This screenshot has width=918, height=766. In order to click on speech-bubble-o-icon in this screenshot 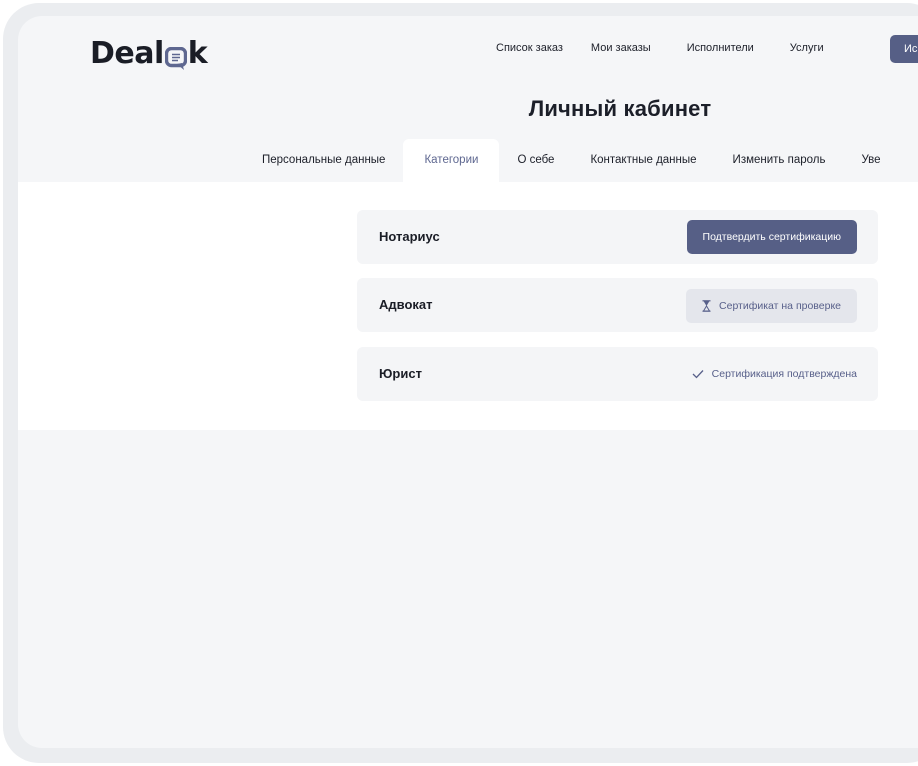, I will do `click(175, 57)`.